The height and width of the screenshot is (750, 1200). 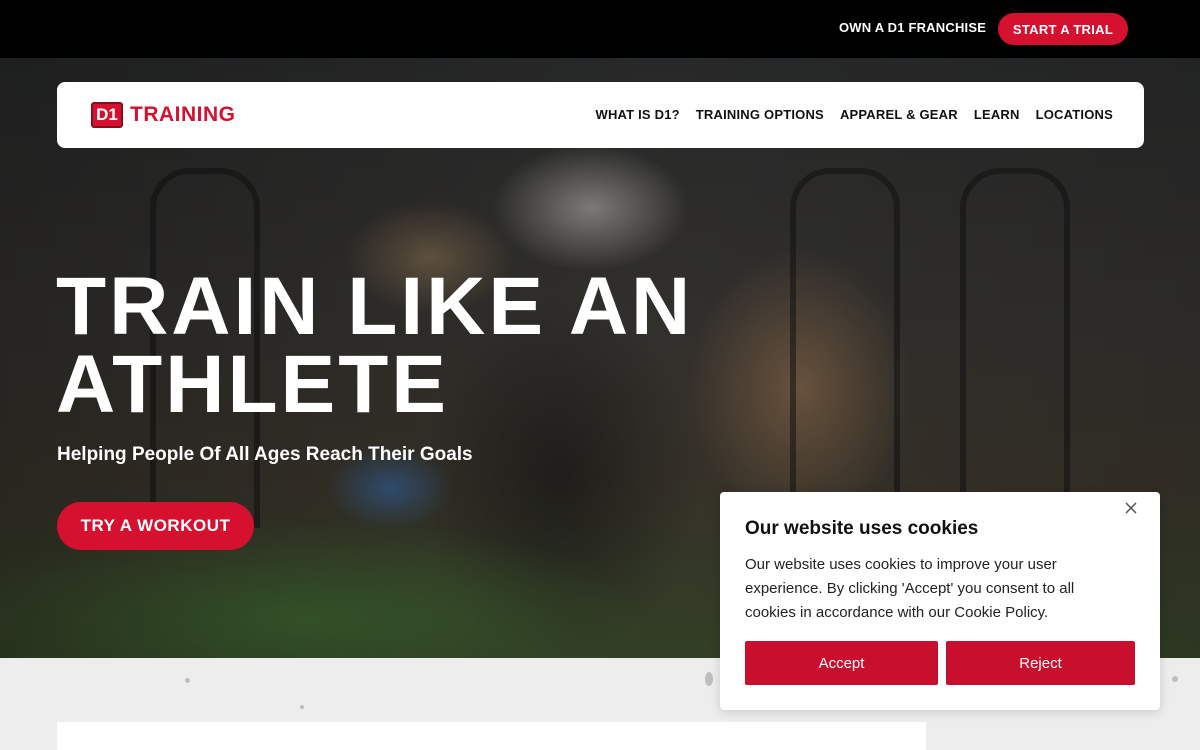 I want to click on top-bar: OWN A D1 FRANCHISE START A TRIAL, so click(x=600, y=29).